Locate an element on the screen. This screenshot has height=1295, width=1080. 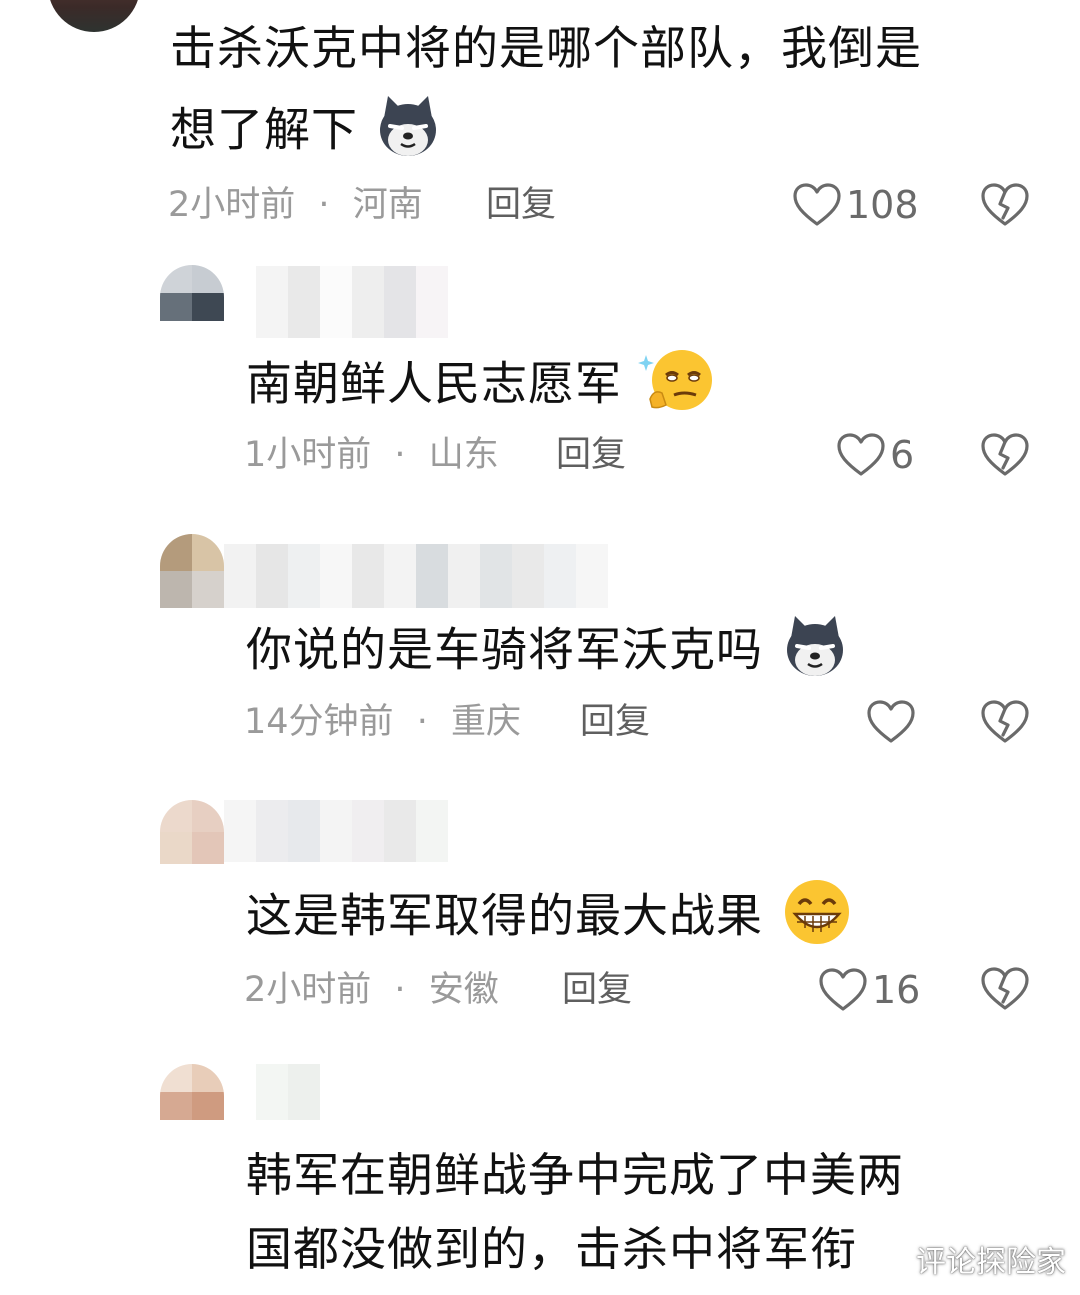
comment-meta: 2小时前 · 安徽 is located at coordinates (371, 990).